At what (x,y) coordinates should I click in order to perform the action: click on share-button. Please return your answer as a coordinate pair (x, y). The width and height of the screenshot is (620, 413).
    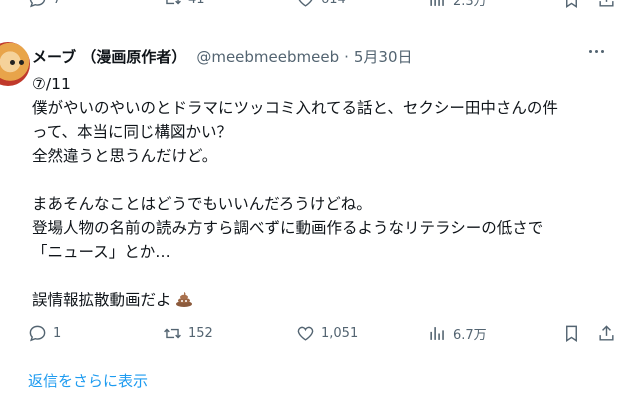
    Looking at the image, I should click on (606, 333).